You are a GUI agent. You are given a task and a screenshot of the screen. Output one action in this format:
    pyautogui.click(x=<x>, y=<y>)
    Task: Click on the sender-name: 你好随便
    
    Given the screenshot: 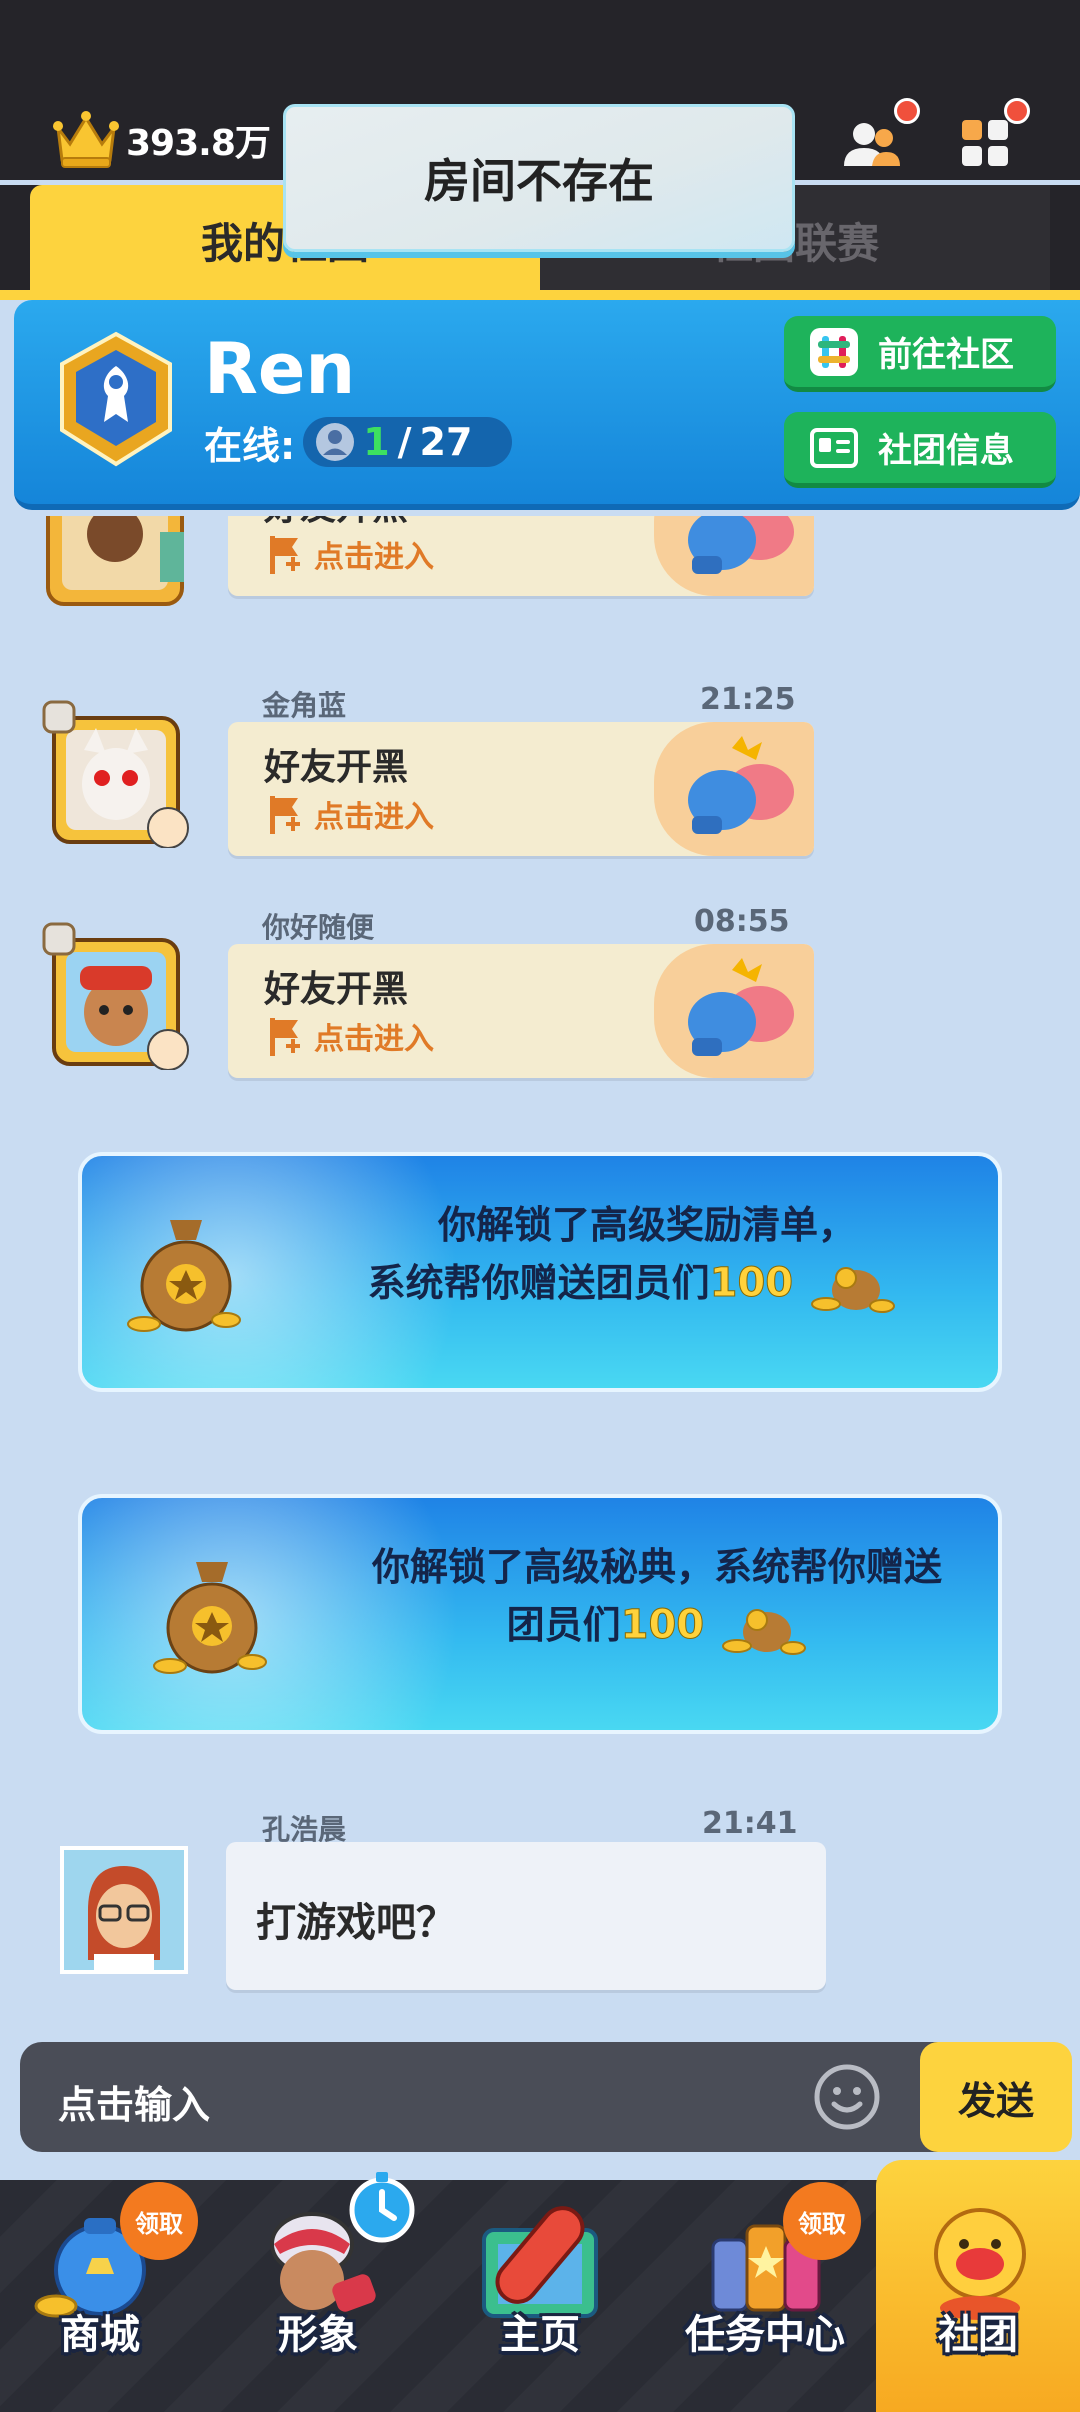 What is the action you would take?
    pyautogui.click(x=318, y=927)
    